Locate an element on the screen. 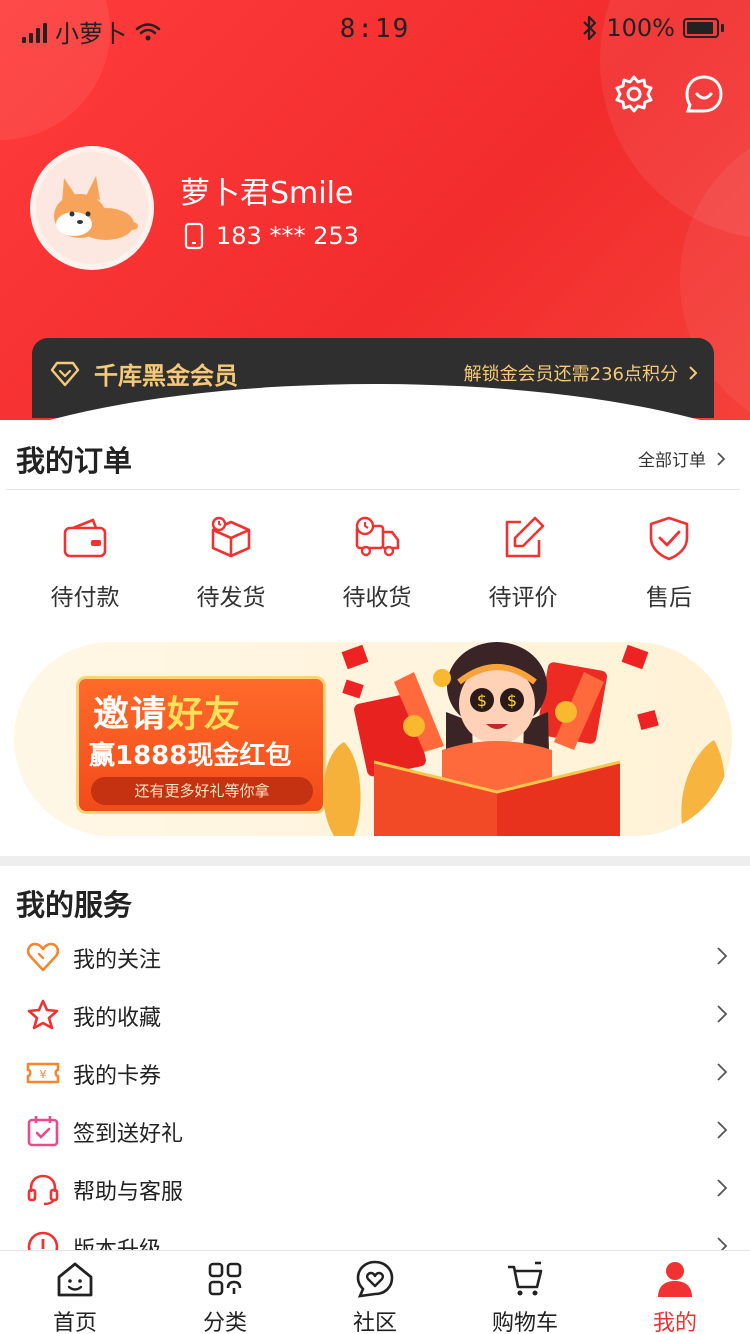 The width and height of the screenshot is (750, 1334). wallet-icon is located at coordinates (85, 538).